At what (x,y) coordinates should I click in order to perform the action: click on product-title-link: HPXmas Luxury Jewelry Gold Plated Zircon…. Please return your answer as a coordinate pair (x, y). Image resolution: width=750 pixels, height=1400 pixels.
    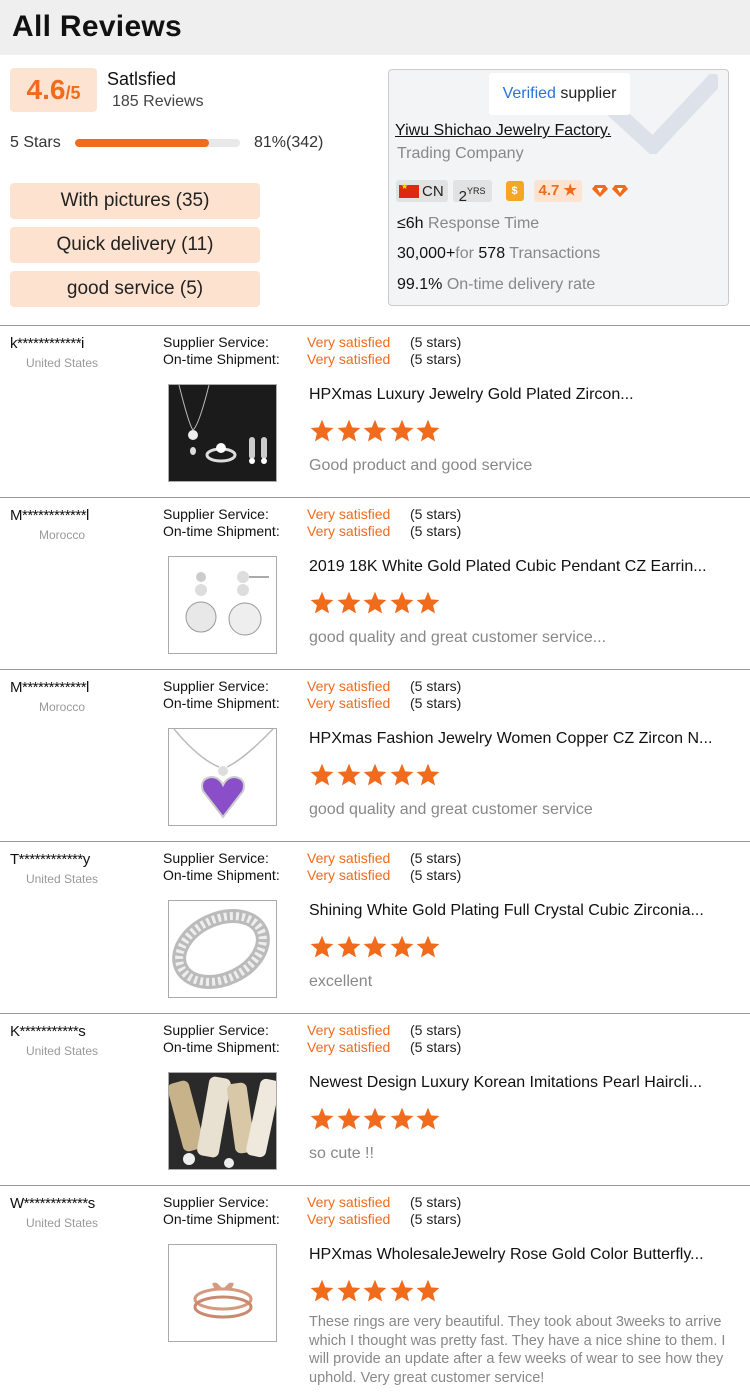
    Looking at the image, I should click on (471, 395).